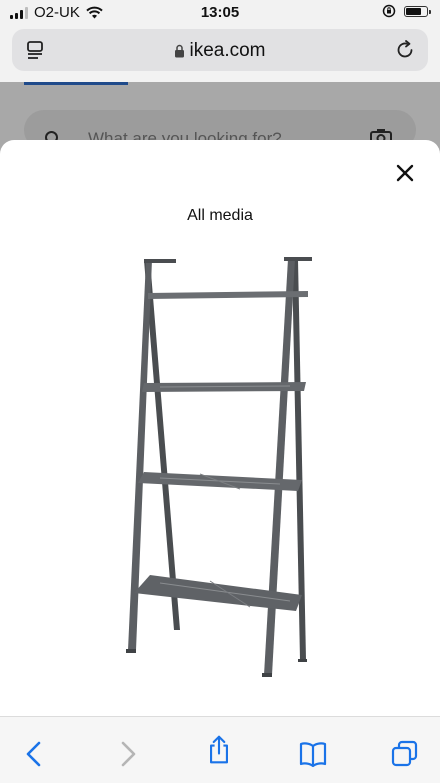 The height and width of the screenshot is (783, 440). I want to click on close-icon, so click(405, 173).